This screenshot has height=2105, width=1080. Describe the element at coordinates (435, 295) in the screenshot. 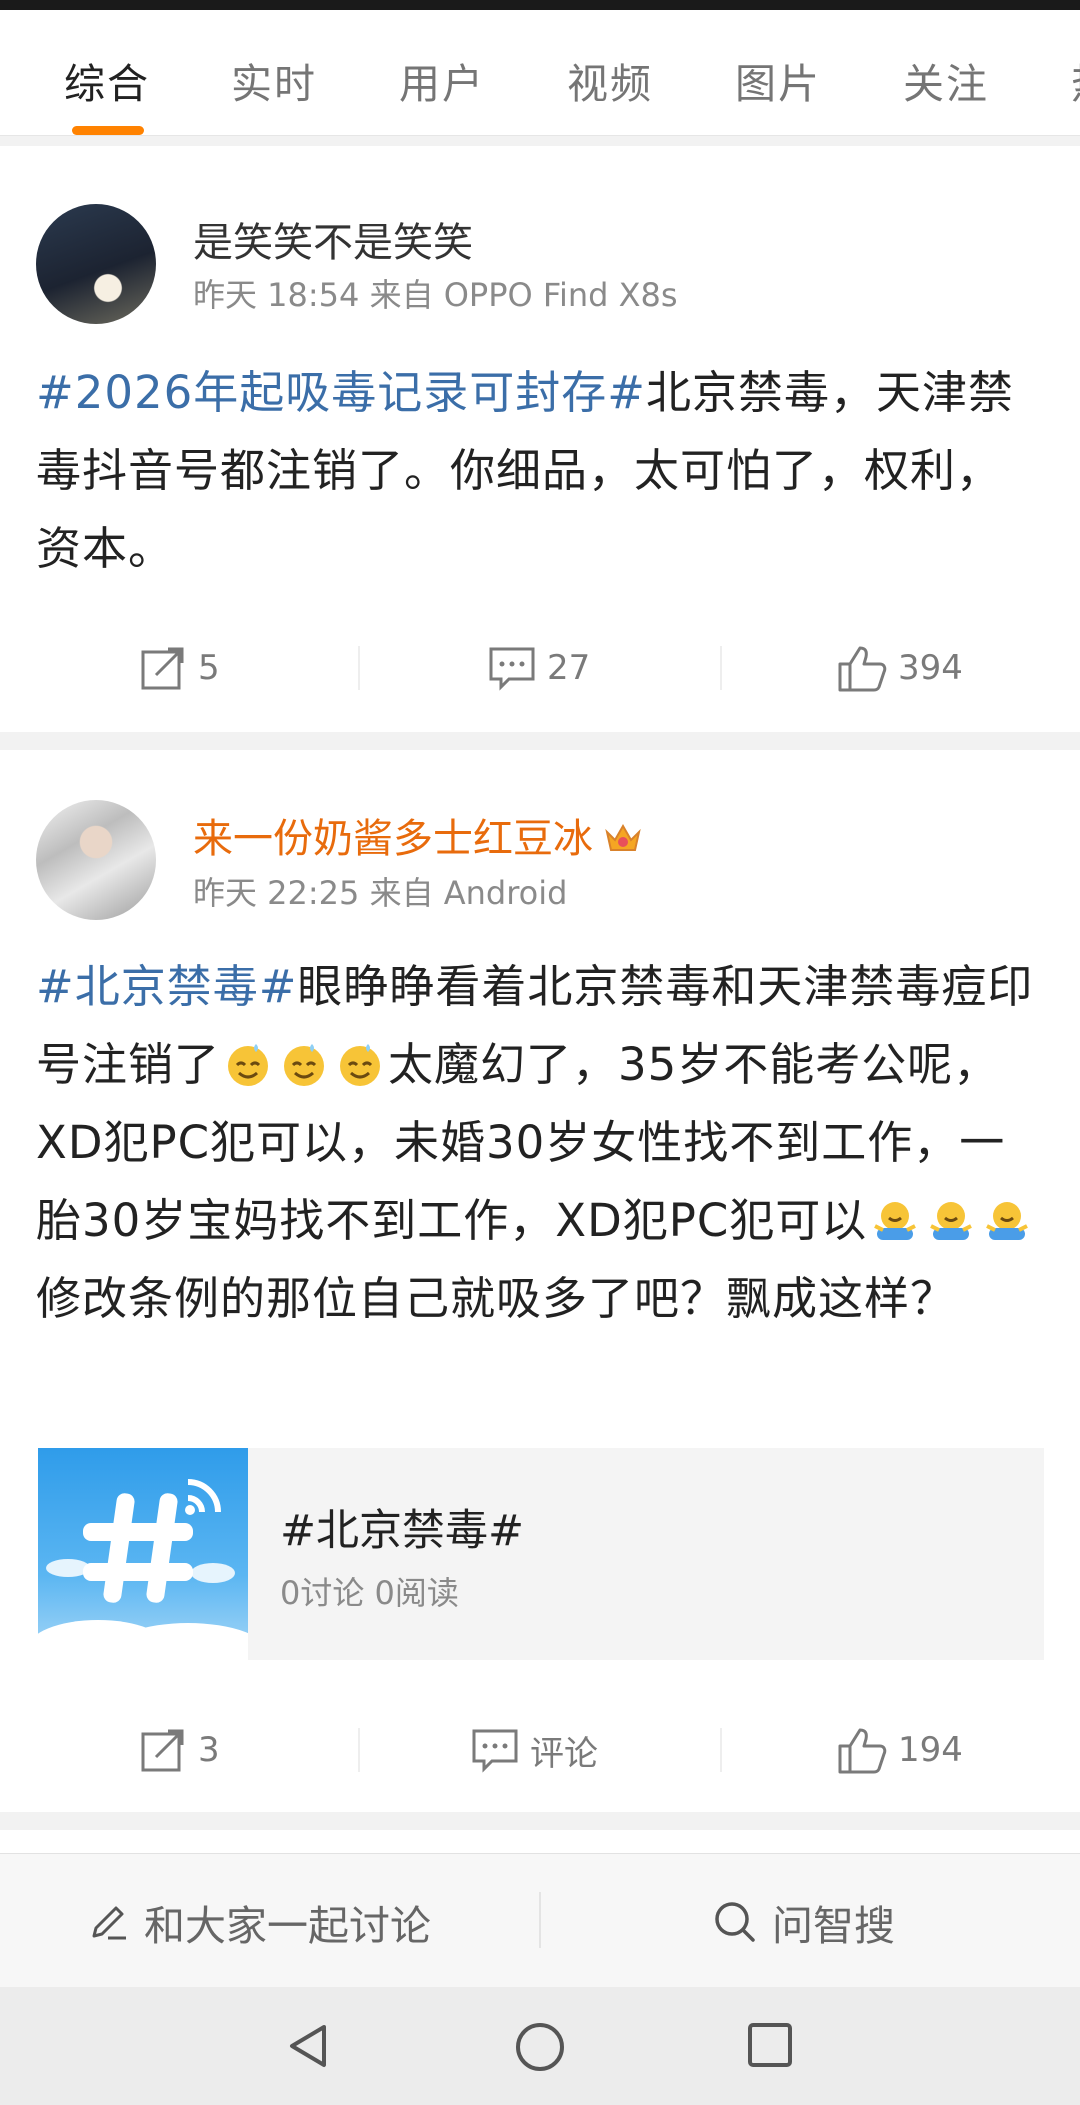

I see `post-meta: 昨天 18:54 来自 OPPO Find X8s` at that location.